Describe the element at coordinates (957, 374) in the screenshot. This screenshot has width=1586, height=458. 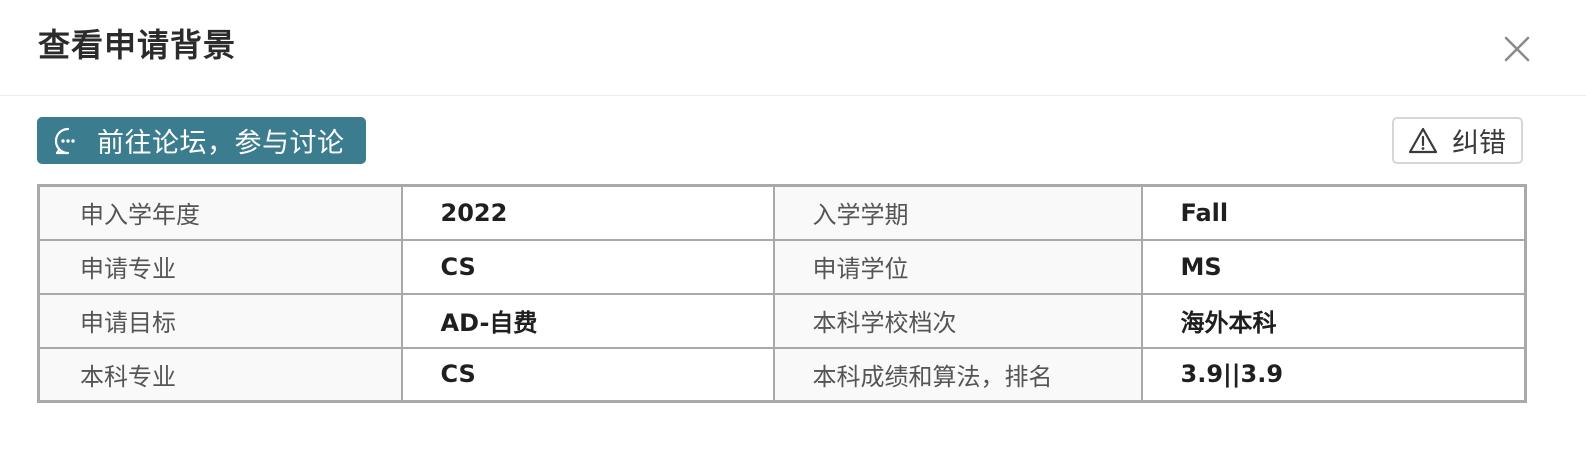
I see `field-label-gpa-rank: 本科成绩和算法，排名` at that location.